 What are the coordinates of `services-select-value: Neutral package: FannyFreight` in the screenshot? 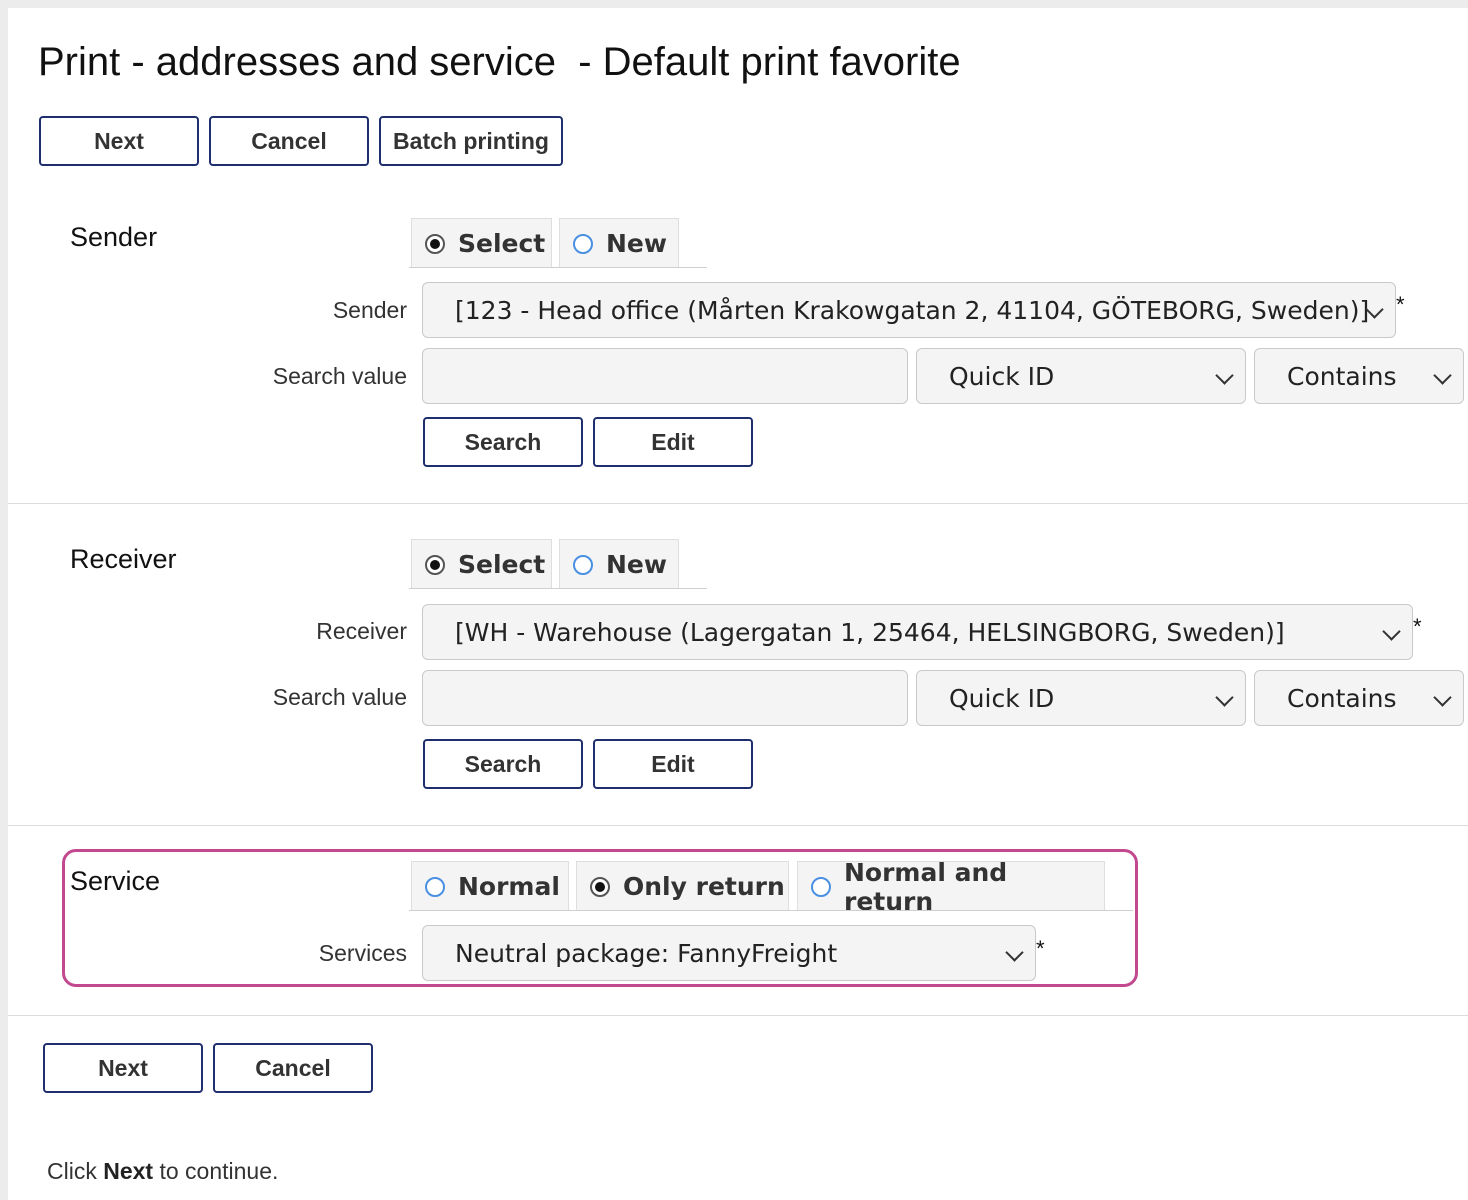 It's located at (646, 953).